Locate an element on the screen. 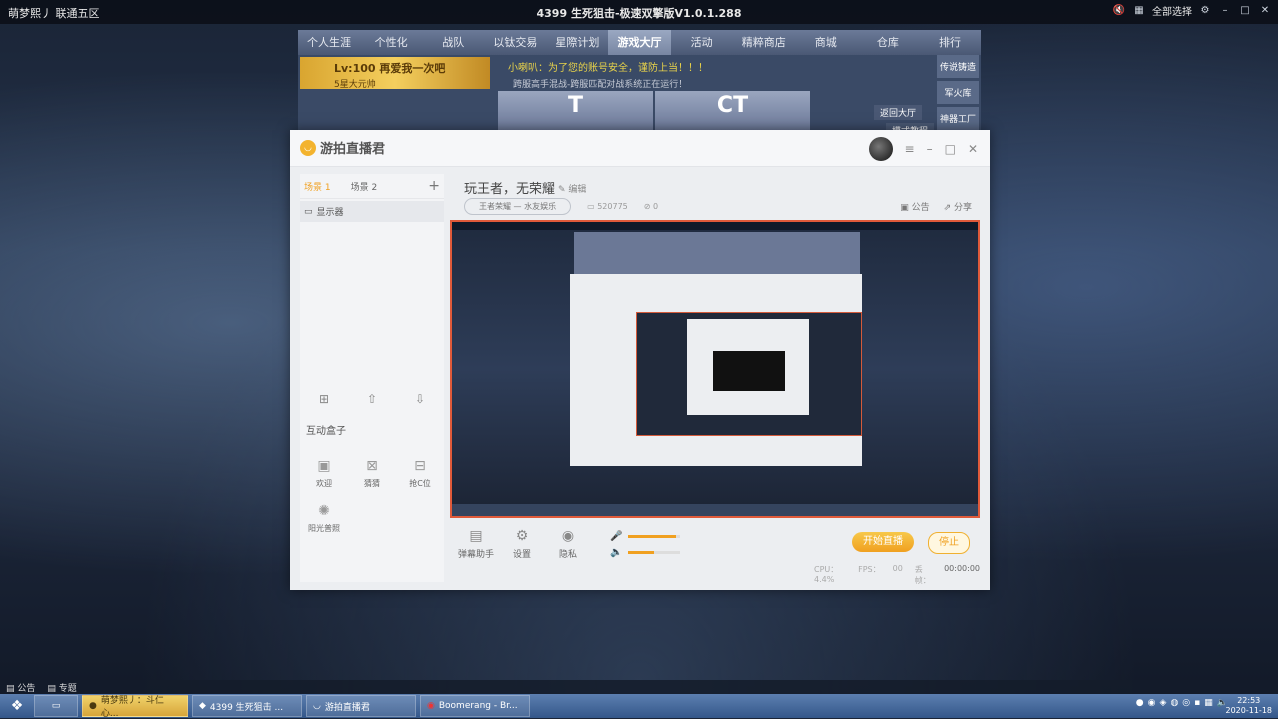 This screenshot has height=719, width=1278. privacy-button: ◉ 隐私 is located at coordinates (568, 544).